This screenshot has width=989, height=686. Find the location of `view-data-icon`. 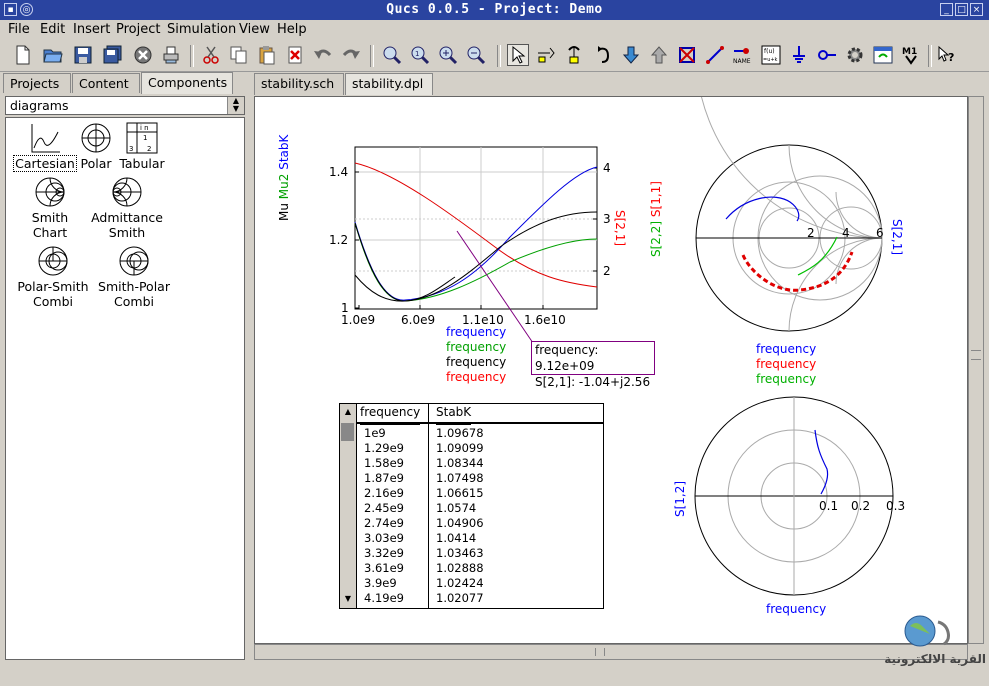

view-data-icon is located at coordinates (883, 55).